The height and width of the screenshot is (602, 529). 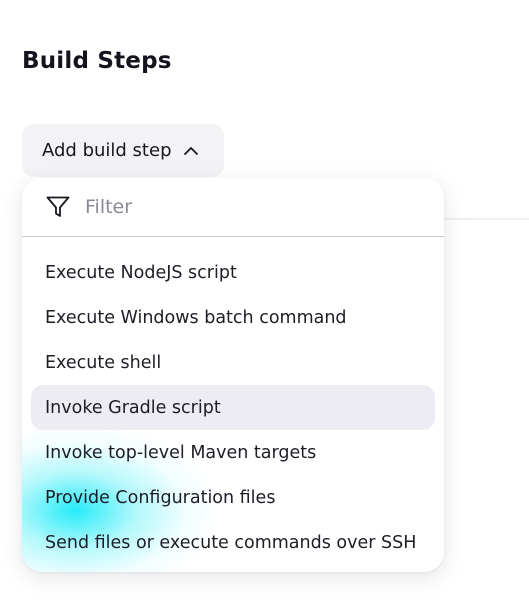 I want to click on menu-item-execute-shell: Execute shell, so click(x=233, y=362).